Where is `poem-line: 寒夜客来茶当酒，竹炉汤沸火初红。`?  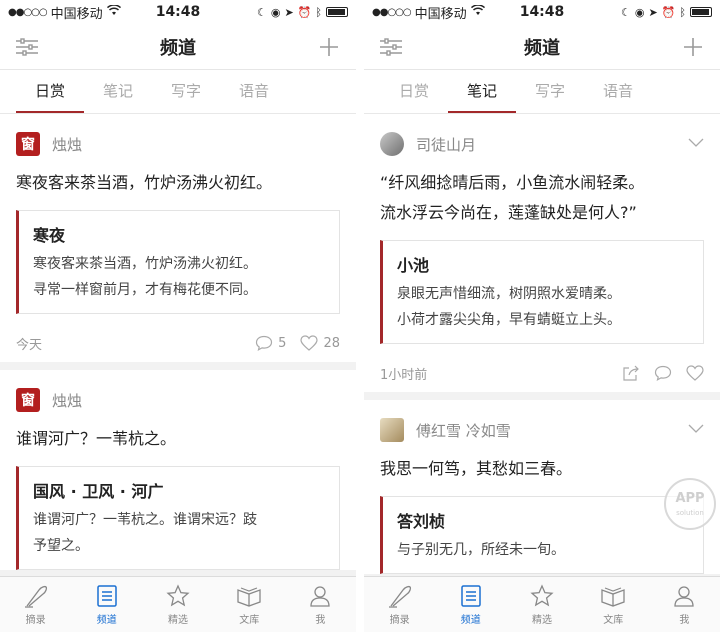
poem-line: 寒夜客来茶当酒，竹炉汤沸火初红。 is located at coordinates (145, 264).